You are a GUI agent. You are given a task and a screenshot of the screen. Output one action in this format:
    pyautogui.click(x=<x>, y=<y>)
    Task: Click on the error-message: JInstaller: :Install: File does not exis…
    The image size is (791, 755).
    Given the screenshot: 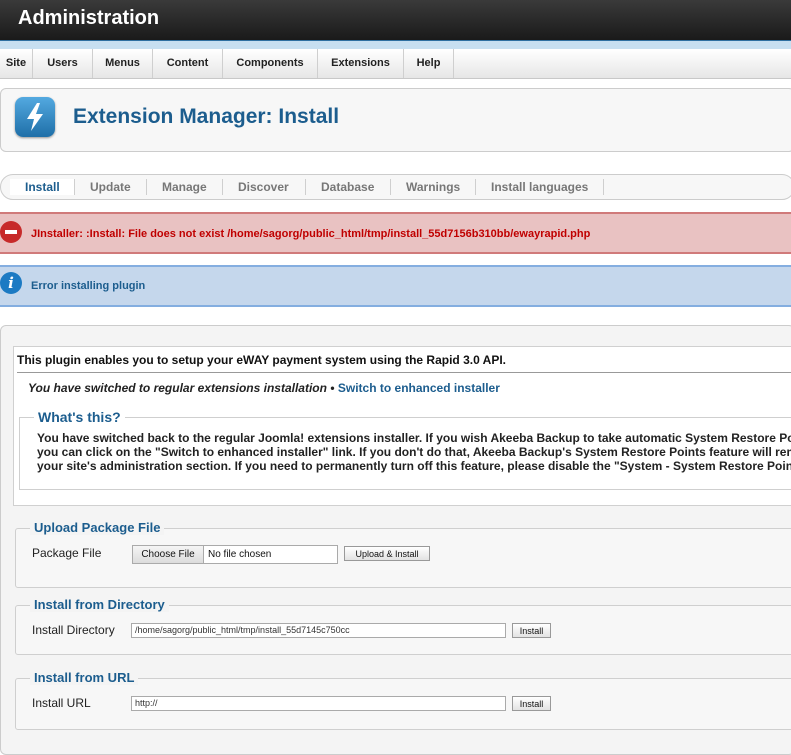 What is the action you would take?
    pyautogui.click(x=395, y=233)
    